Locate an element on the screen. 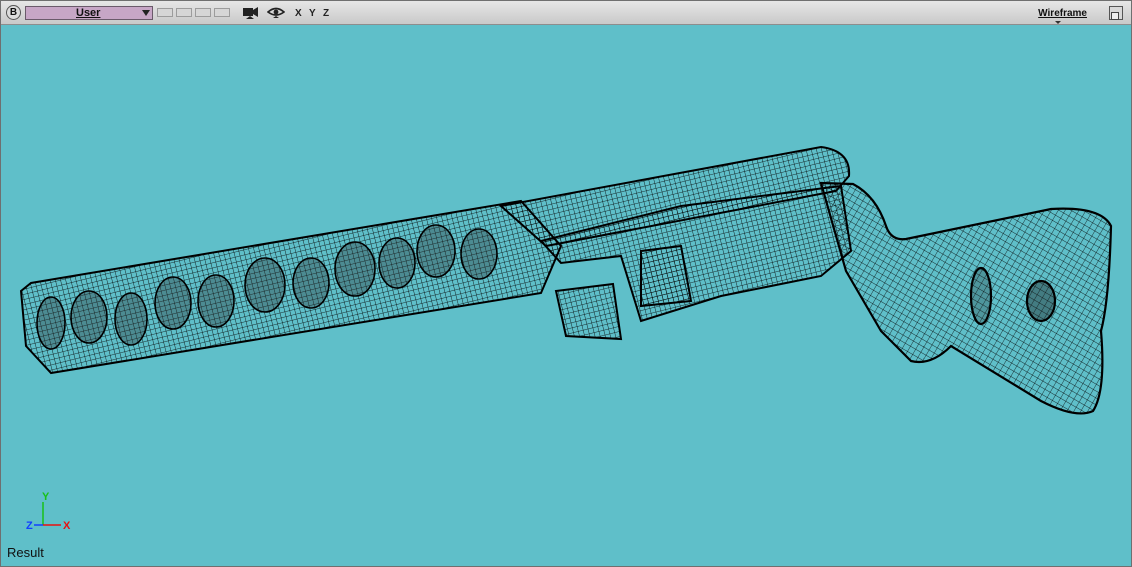 The image size is (1132, 567). shading-mode-select: Wireframe is located at coordinates (1062, 13).